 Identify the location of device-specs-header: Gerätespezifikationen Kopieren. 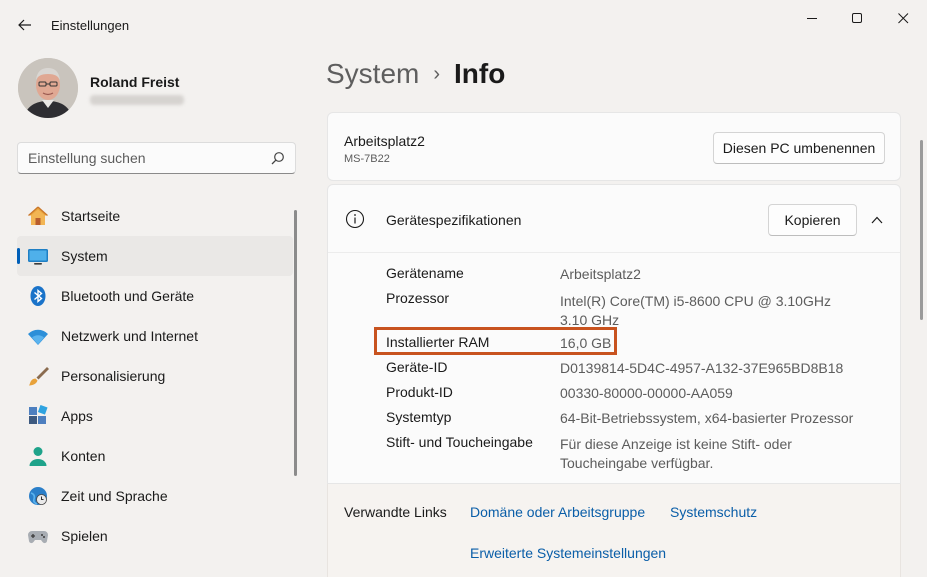
(614, 219).